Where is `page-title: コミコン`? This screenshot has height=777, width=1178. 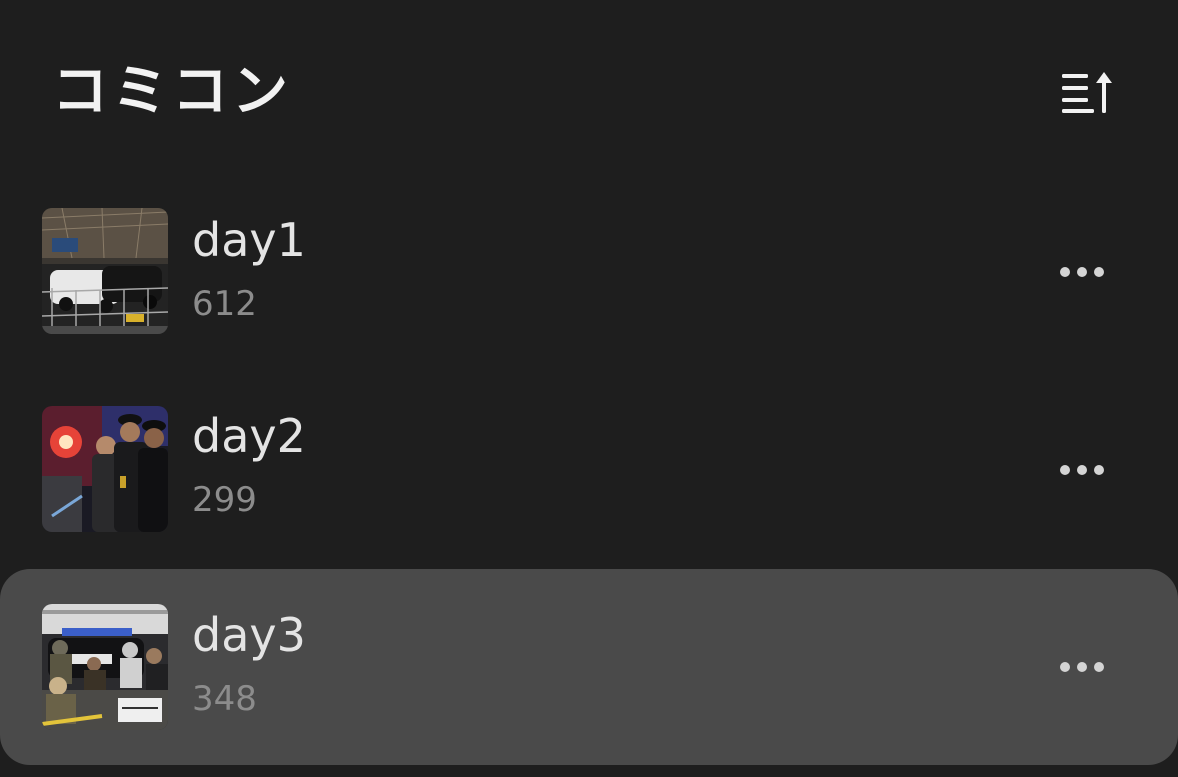
page-title: コミコン is located at coordinates (172, 91).